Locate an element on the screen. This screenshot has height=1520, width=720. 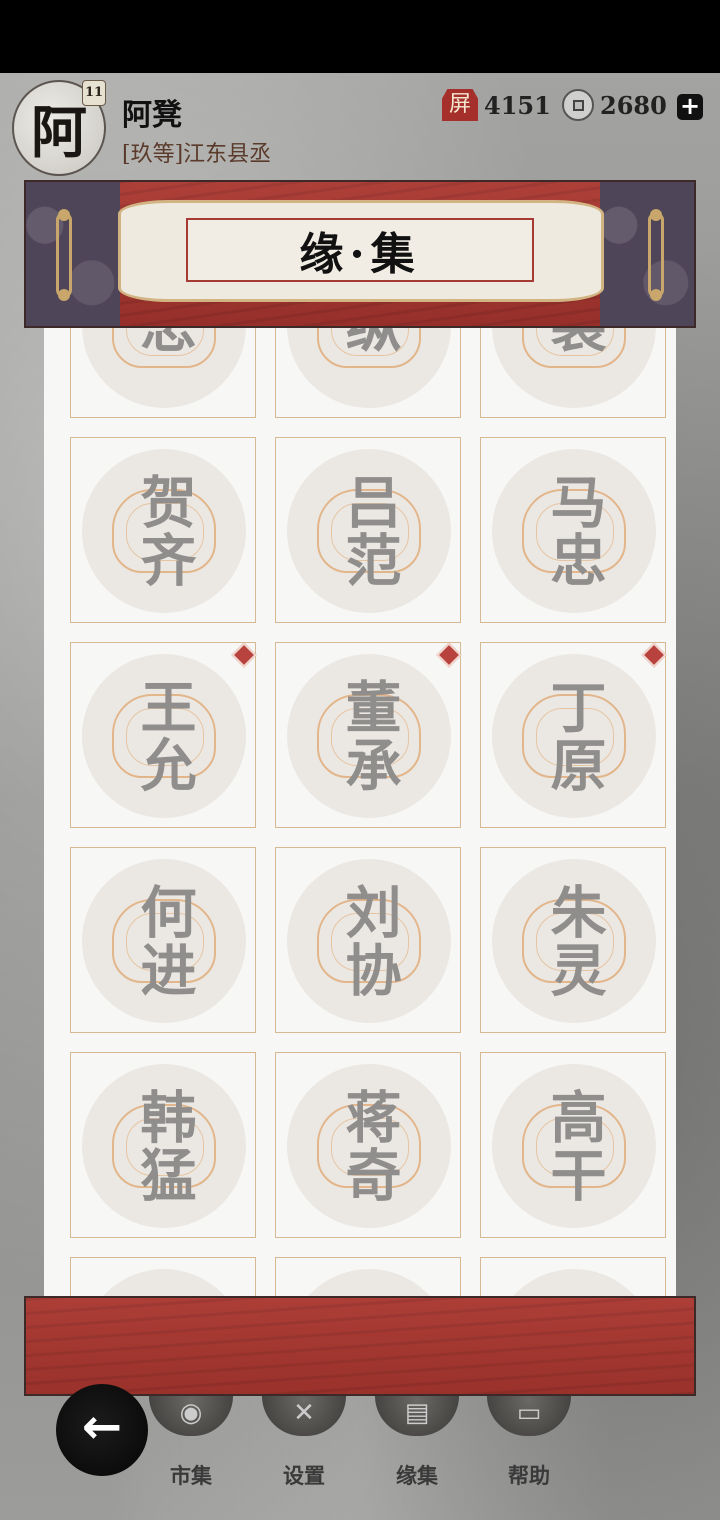
card-medallion: 王允 is located at coordinates (164, 736).